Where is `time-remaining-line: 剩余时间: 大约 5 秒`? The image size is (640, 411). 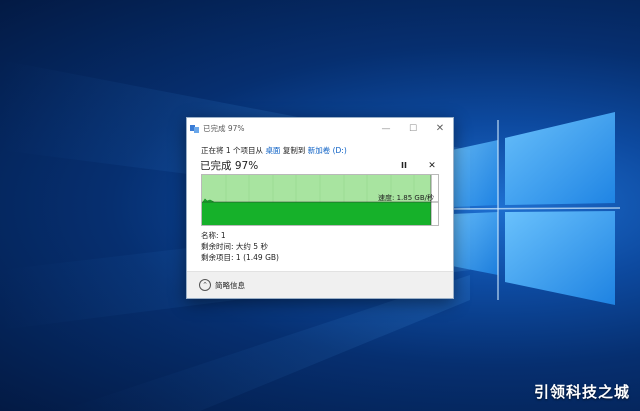 time-remaining-line: 剩余时间: 大约 5 秒 is located at coordinates (234, 246).